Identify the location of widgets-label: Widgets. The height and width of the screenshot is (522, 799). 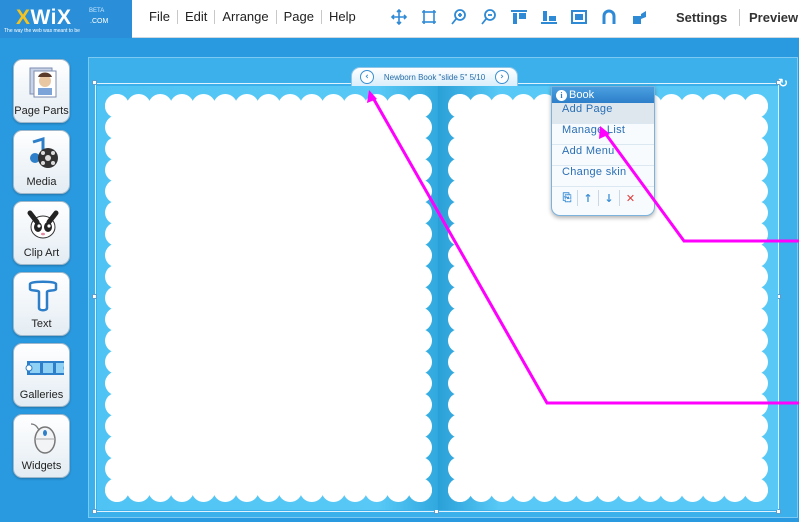
(41, 466).